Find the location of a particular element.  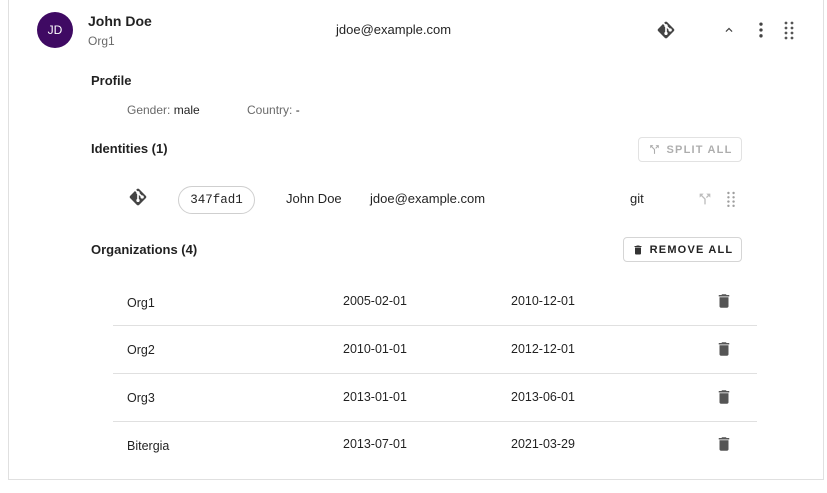

organization-start-date: 2013-01-01 is located at coordinates (375, 397).